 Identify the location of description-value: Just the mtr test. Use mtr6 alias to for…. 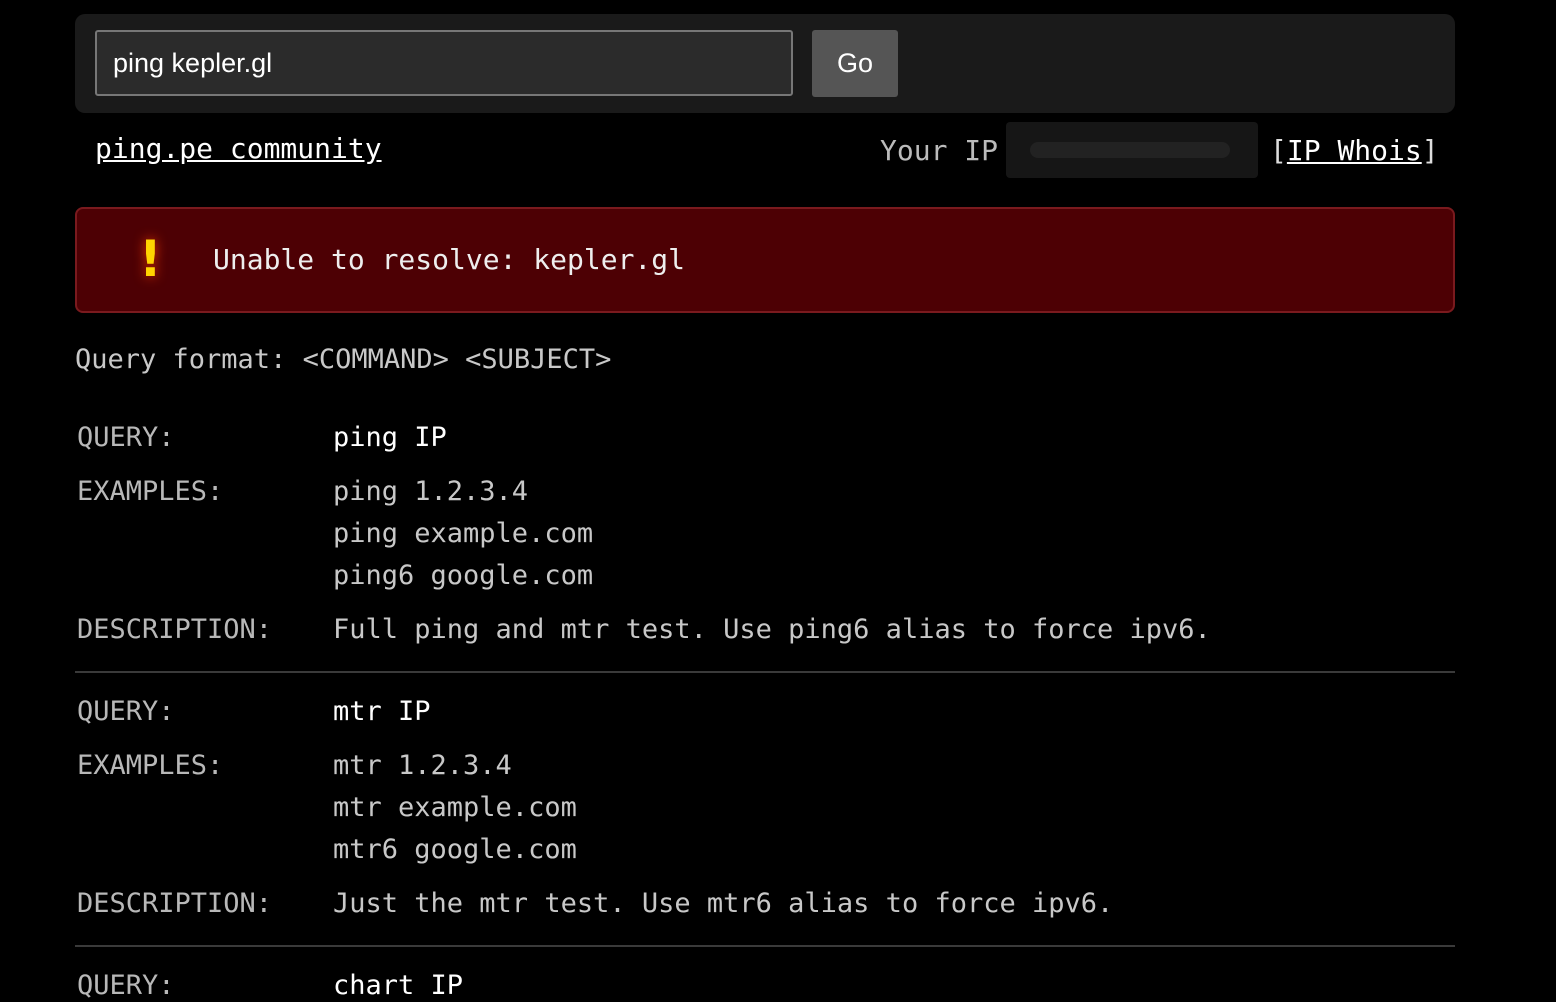
(723, 903).